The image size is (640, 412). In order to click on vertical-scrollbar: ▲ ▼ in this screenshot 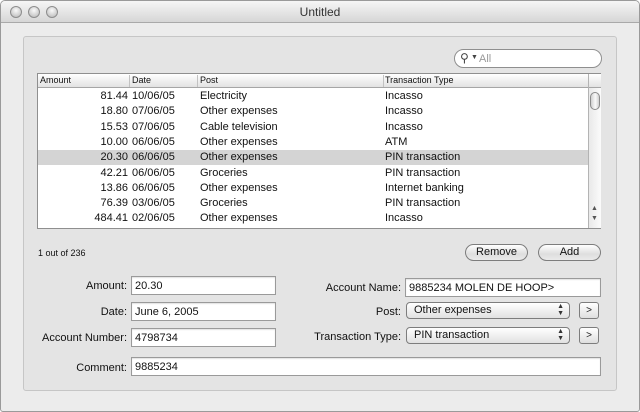, I will do `click(594, 151)`.